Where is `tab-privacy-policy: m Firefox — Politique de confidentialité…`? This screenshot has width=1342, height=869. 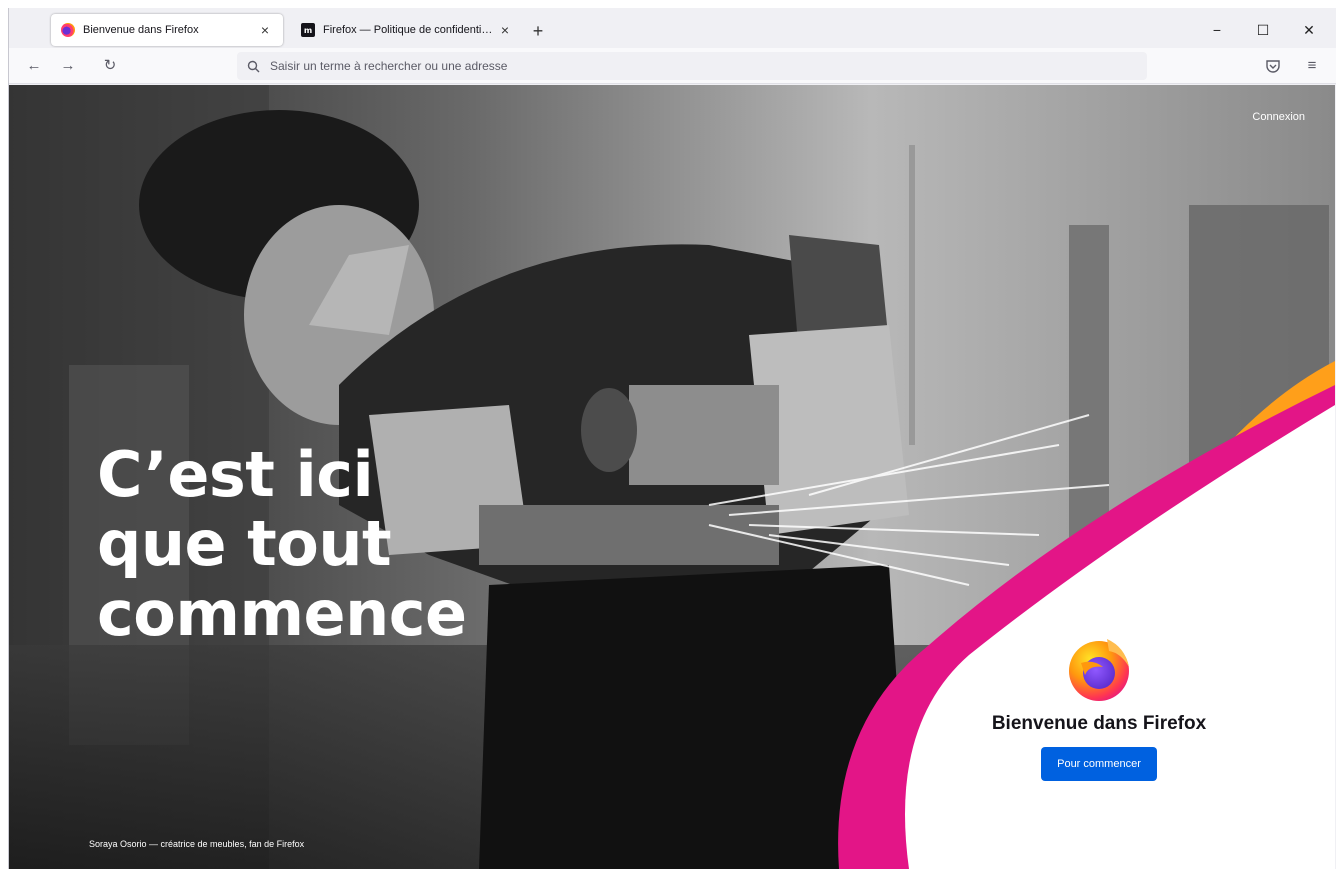 tab-privacy-policy: m Firefox — Politique de confidentialité… is located at coordinates (407, 30).